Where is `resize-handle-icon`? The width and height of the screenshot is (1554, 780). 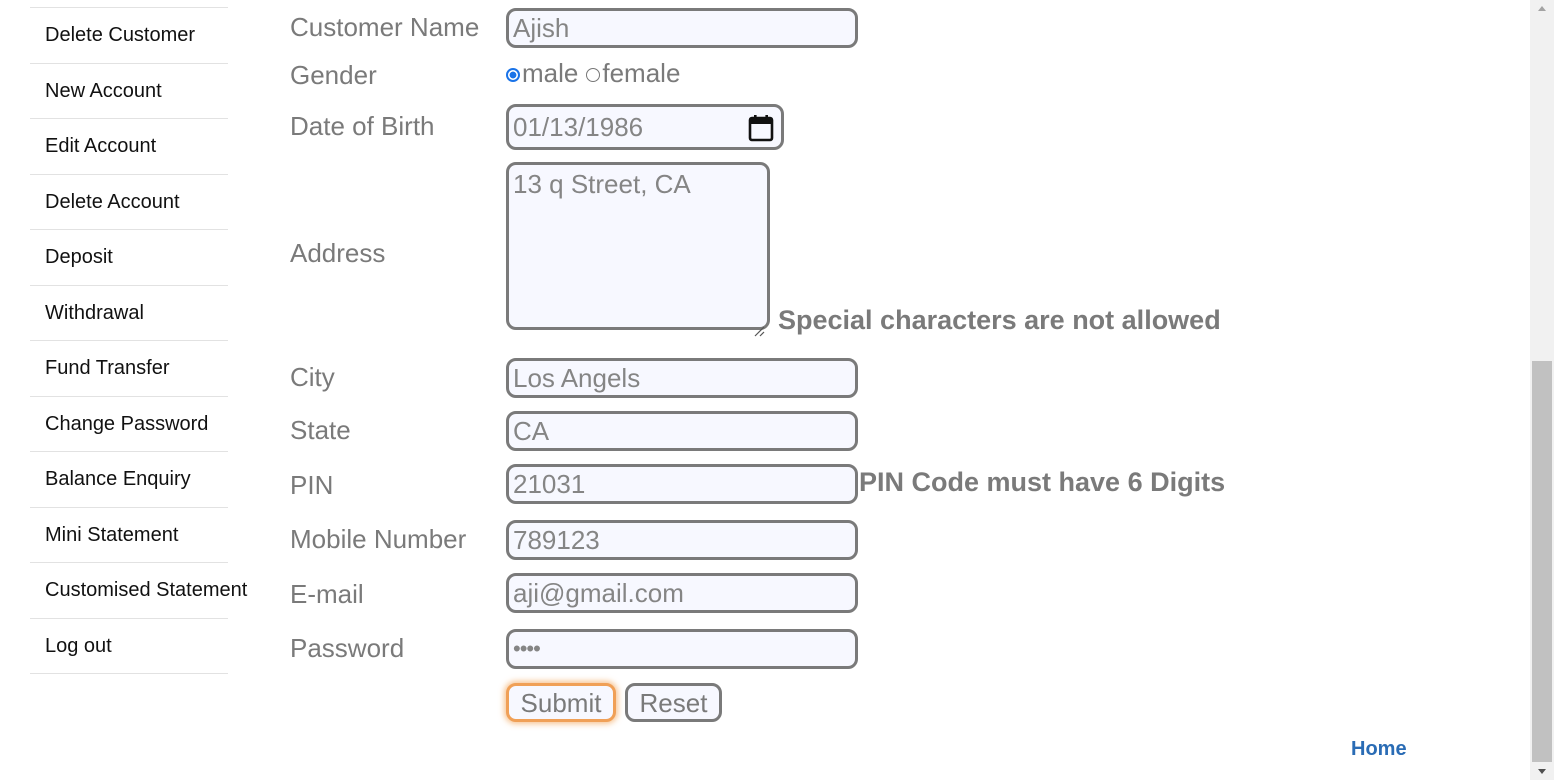
resize-handle-icon is located at coordinates (759, 325).